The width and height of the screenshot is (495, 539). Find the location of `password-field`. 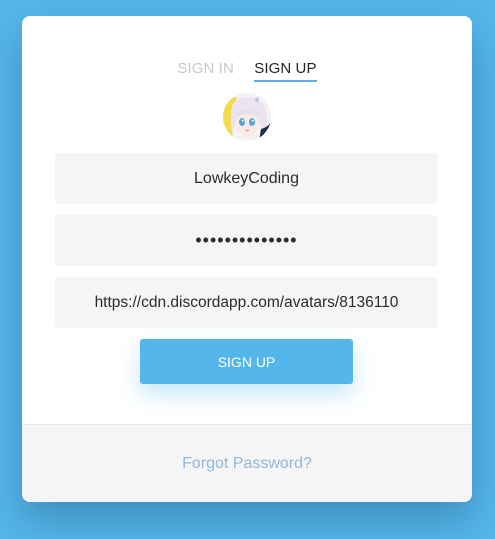

password-field is located at coordinates (246, 240).